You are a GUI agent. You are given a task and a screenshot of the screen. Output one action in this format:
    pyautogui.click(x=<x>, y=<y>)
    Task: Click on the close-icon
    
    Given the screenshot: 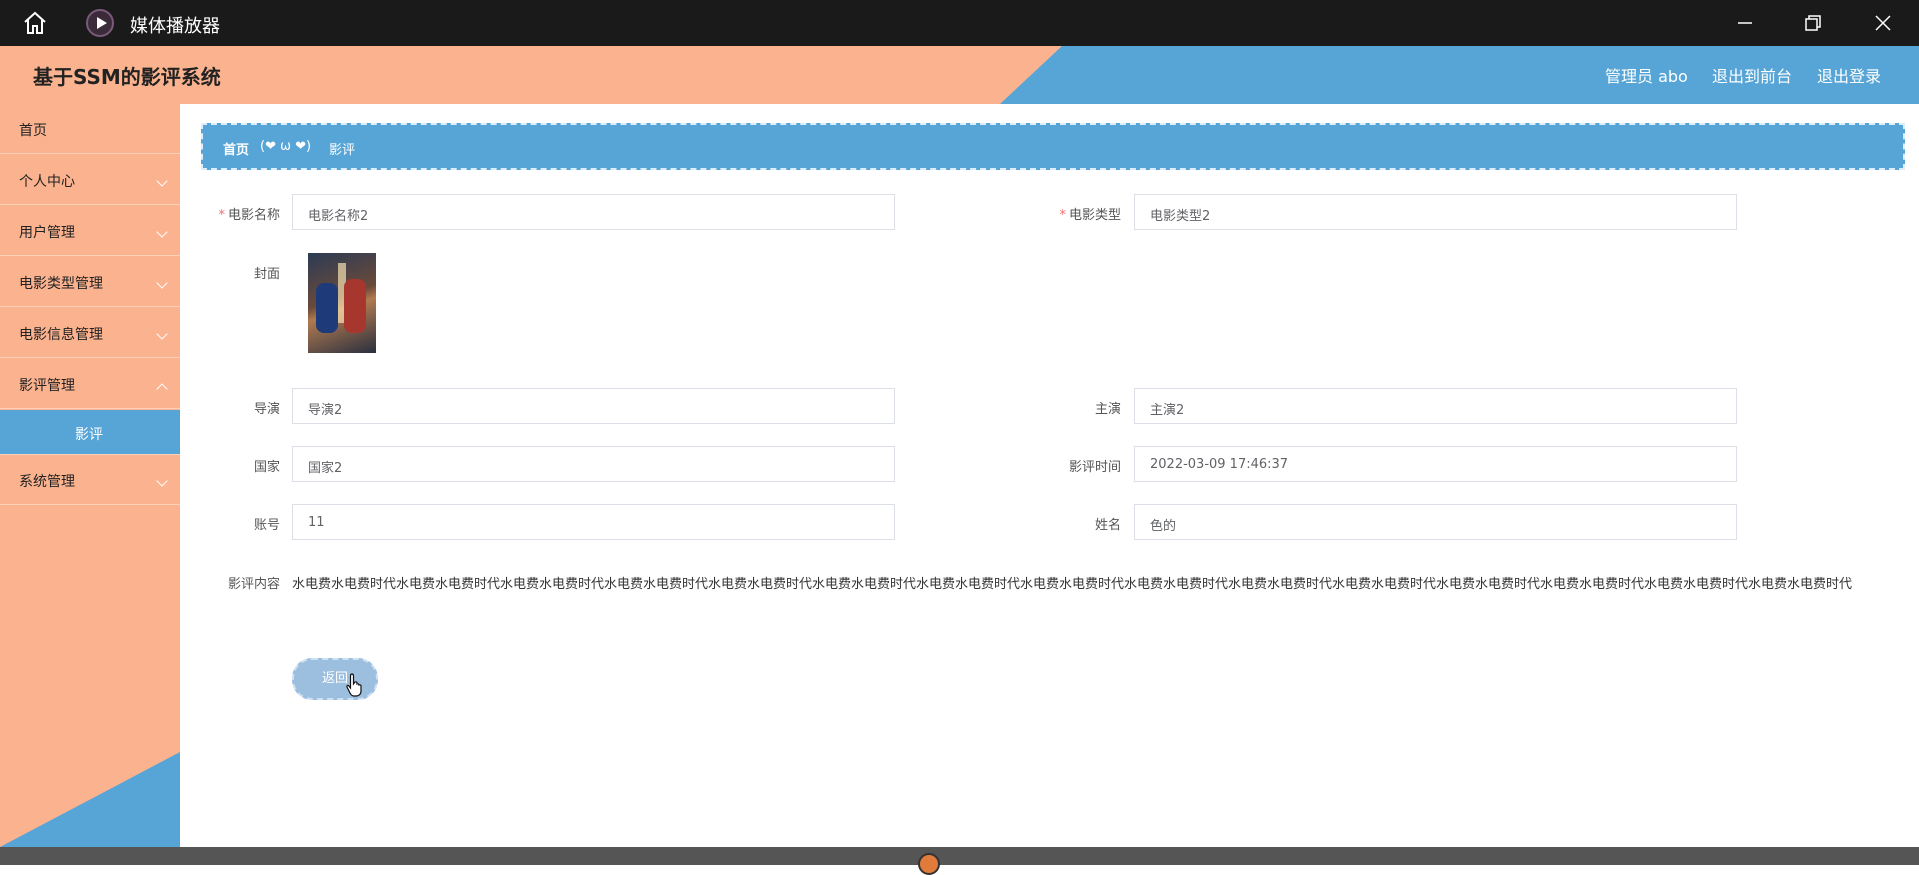 What is the action you would take?
    pyautogui.click(x=1883, y=23)
    